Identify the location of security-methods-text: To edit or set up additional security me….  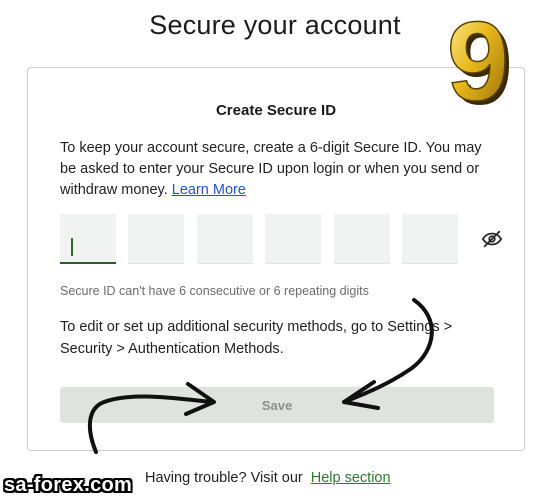
(256, 338).